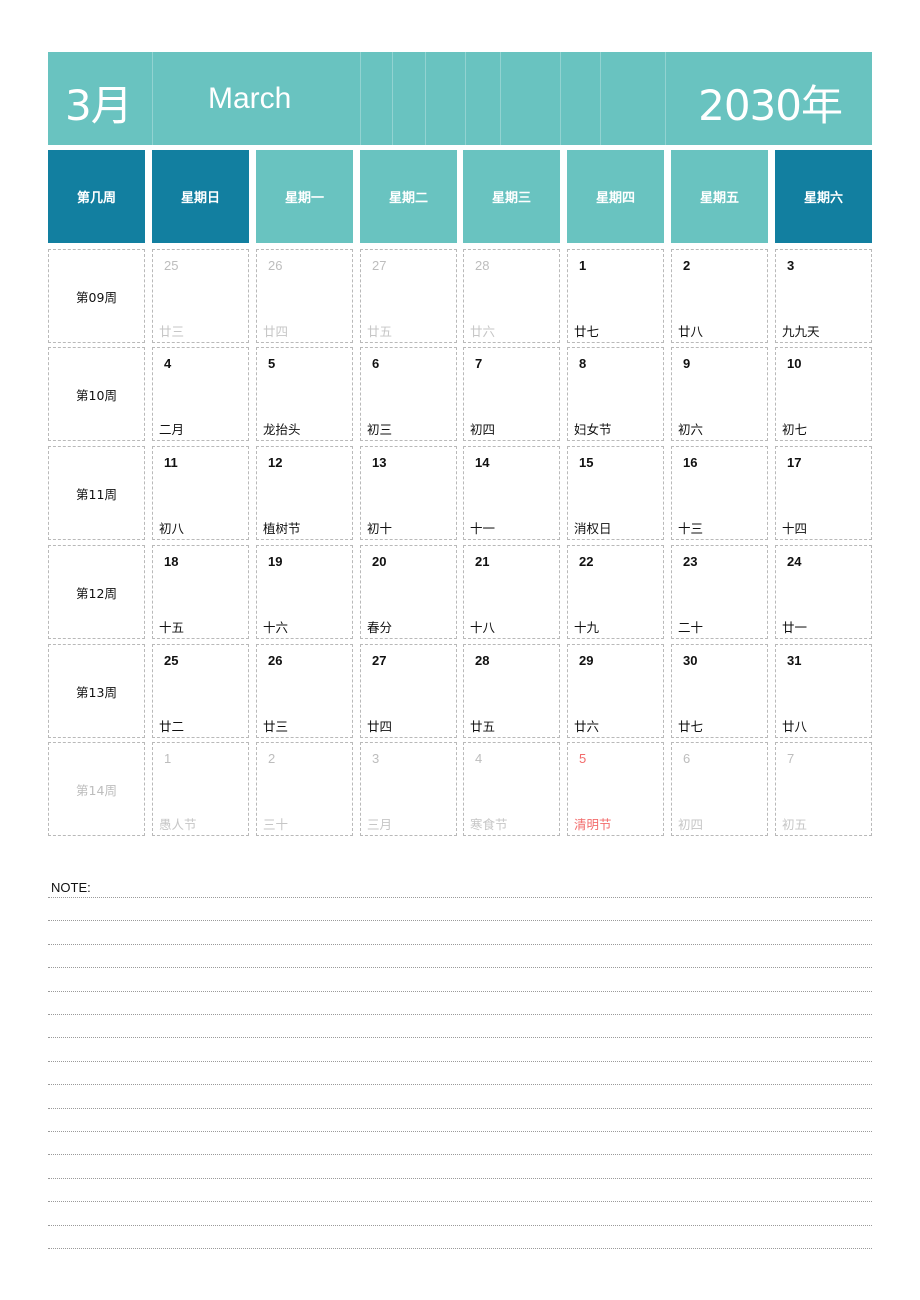 Image resolution: width=920 pixels, height=1300 pixels. Describe the element at coordinates (615, 296) in the screenshot. I see `day-cell: 1 廿七` at that location.